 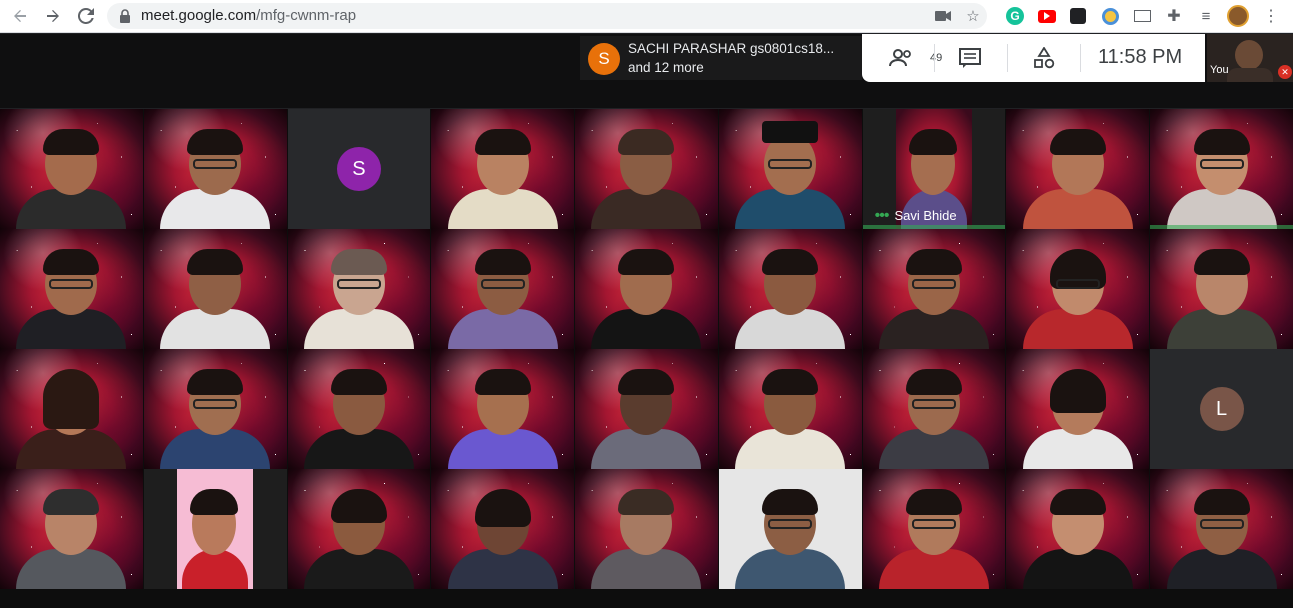 I want to click on chat-button, so click(x=970, y=58).